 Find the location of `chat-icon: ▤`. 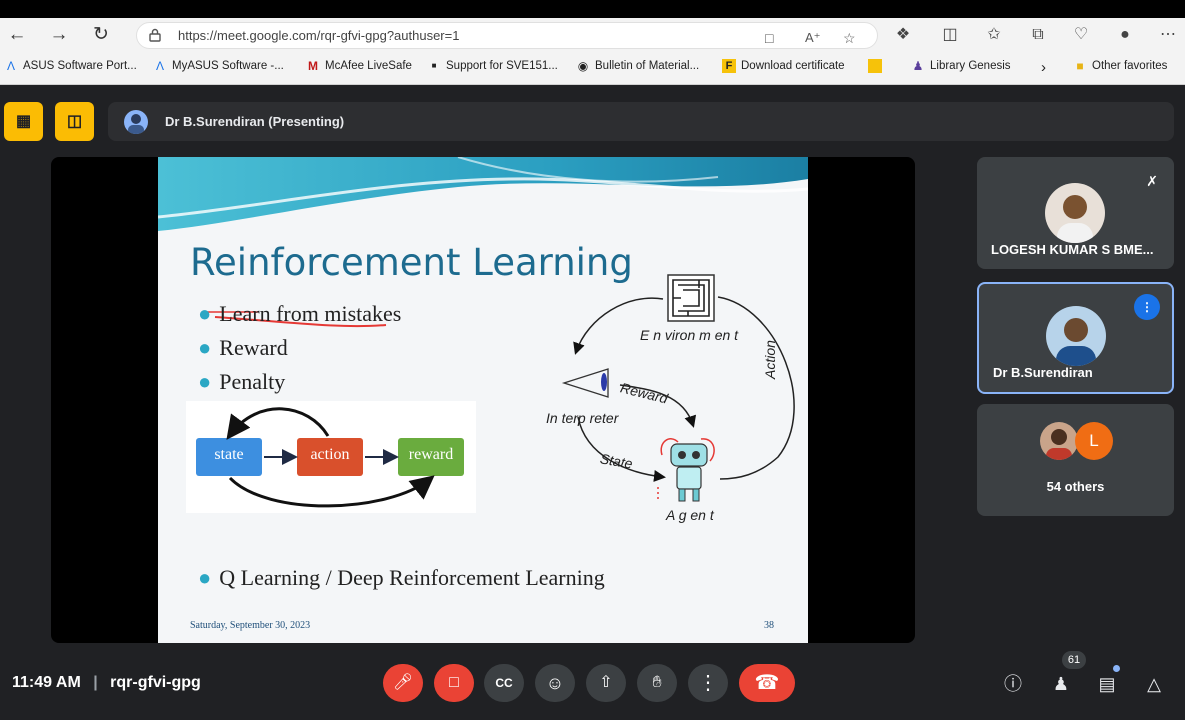

chat-icon: ▤ is located at coordinates (1107, 684).